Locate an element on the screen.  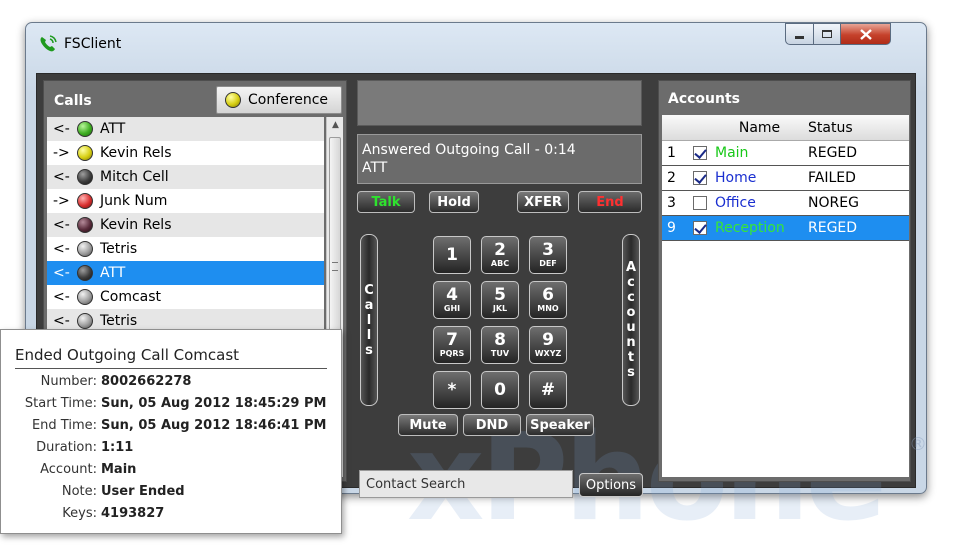
accounts-header-row: Name Status is located at coordinates (785, 128).